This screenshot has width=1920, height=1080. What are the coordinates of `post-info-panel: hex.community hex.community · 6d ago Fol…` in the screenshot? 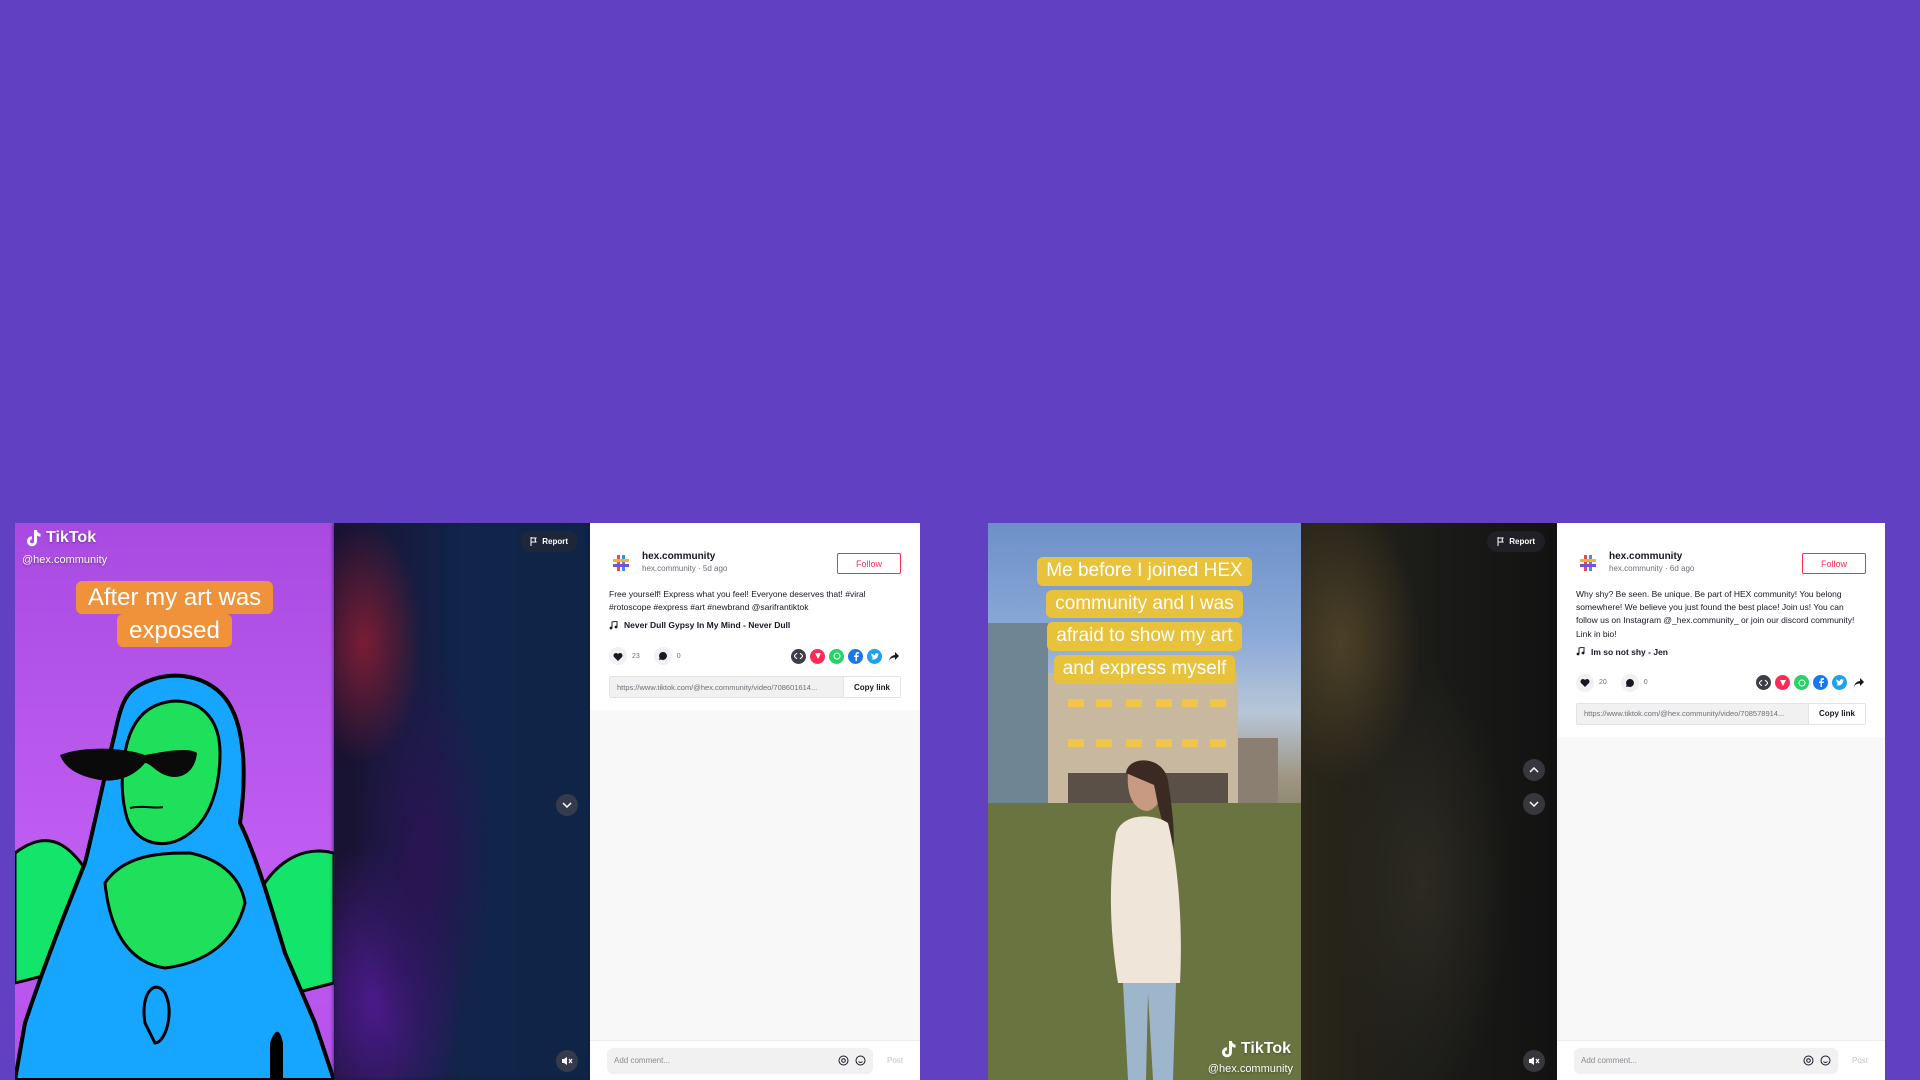 It's located at (1721, 801).